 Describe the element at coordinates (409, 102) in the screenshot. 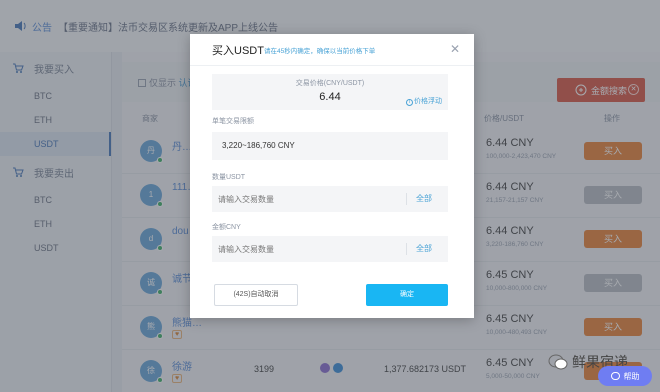

I see `info-icon: i` at that location.